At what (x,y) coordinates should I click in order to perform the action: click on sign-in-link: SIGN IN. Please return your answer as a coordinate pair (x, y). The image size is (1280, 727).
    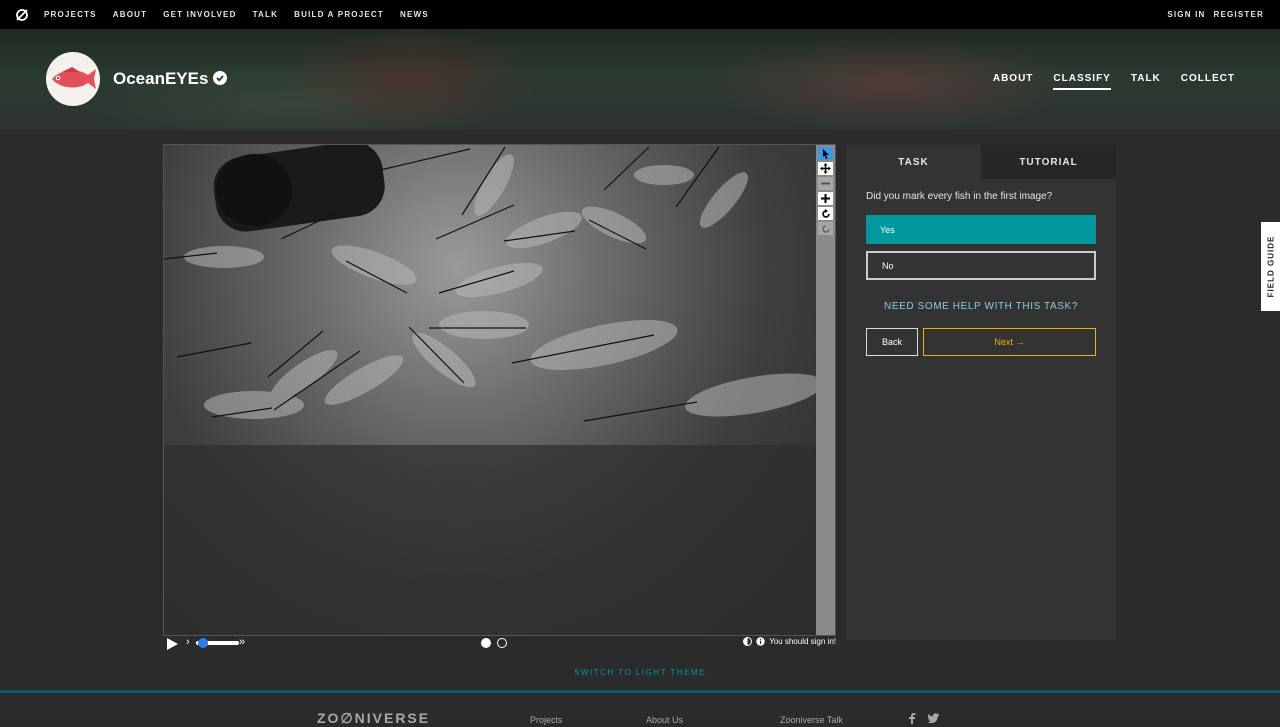
    Looking at the image, I should click on (1186, 14).